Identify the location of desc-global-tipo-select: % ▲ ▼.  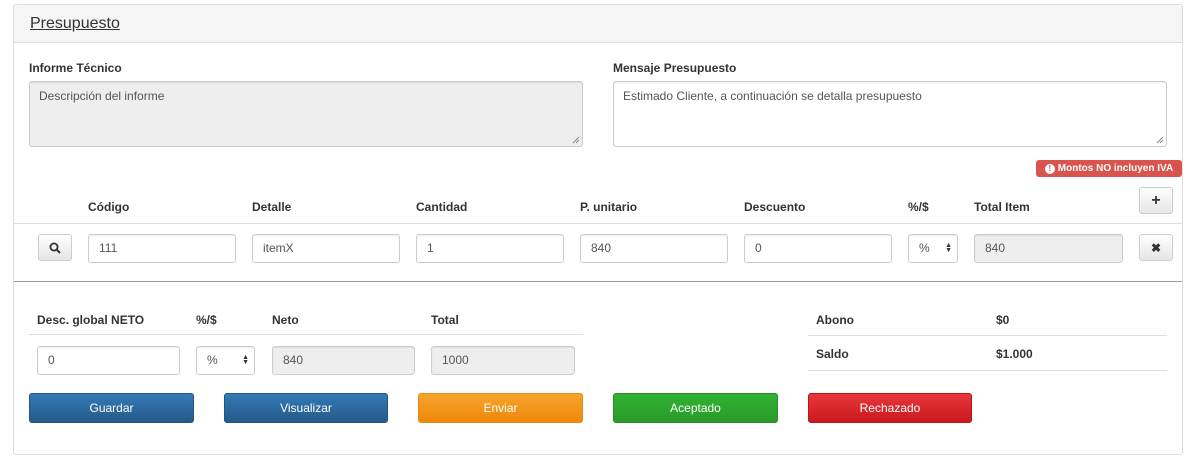
(225, 360).